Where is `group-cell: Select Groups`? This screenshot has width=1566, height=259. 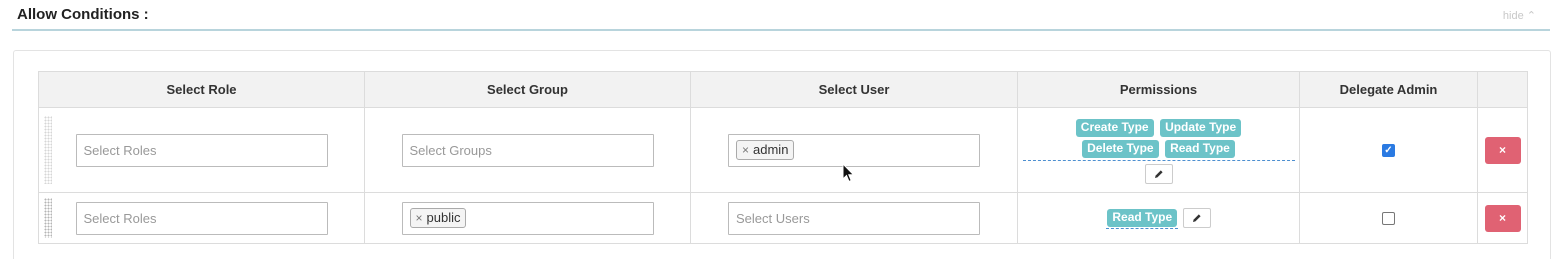
group-cell: Select Groups is located at coordinates (527, 150).